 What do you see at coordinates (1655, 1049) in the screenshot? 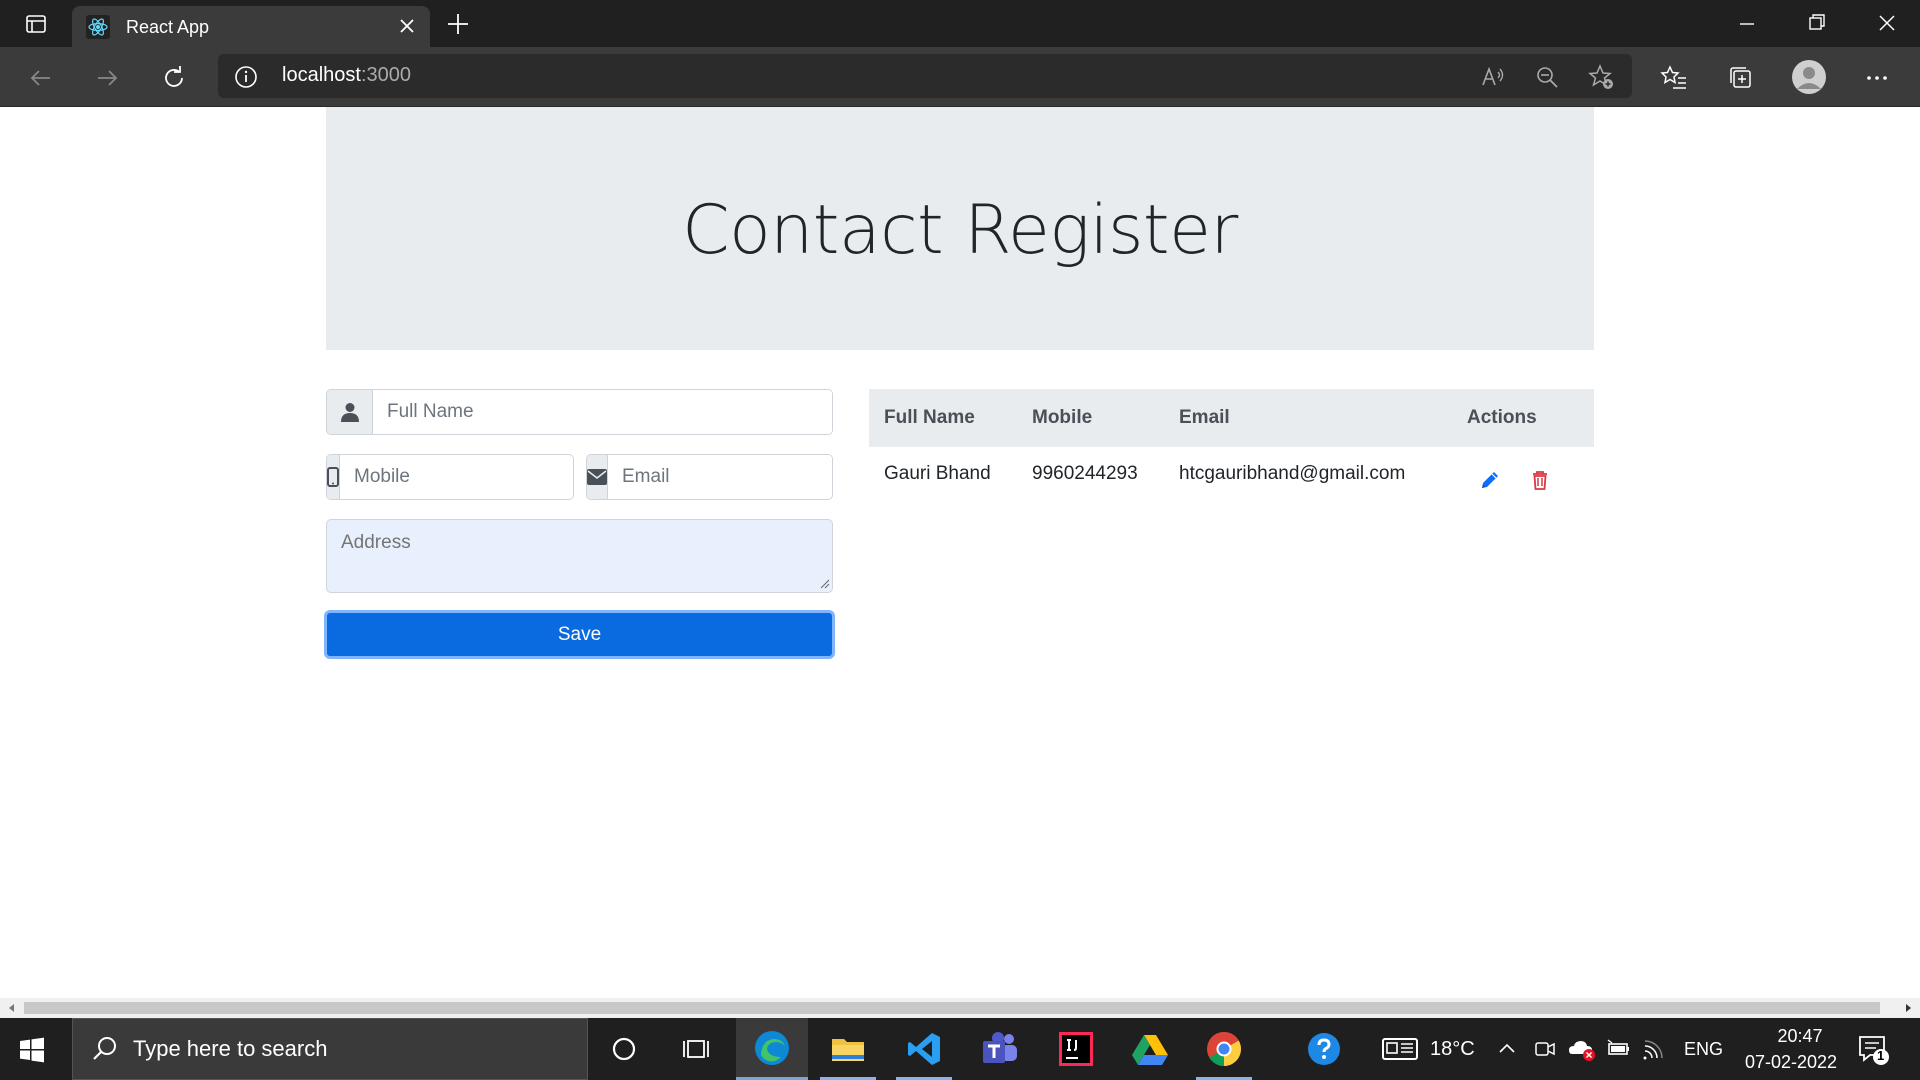
I see `wifi-icon` at bounding box center [1655, 1049].